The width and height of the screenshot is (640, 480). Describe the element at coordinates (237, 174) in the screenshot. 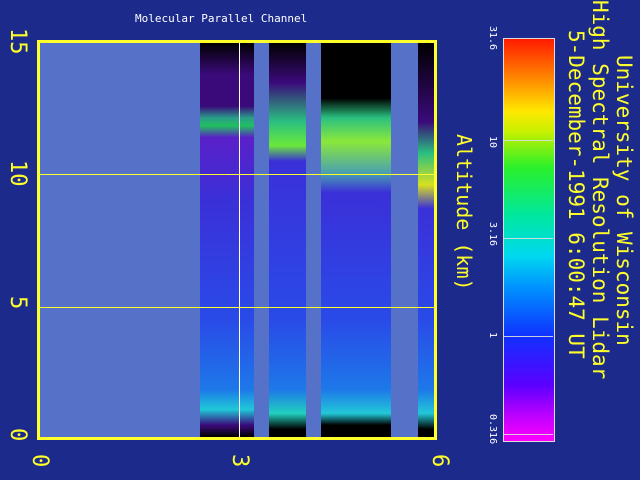

I see `grid-line-10km` at that location.